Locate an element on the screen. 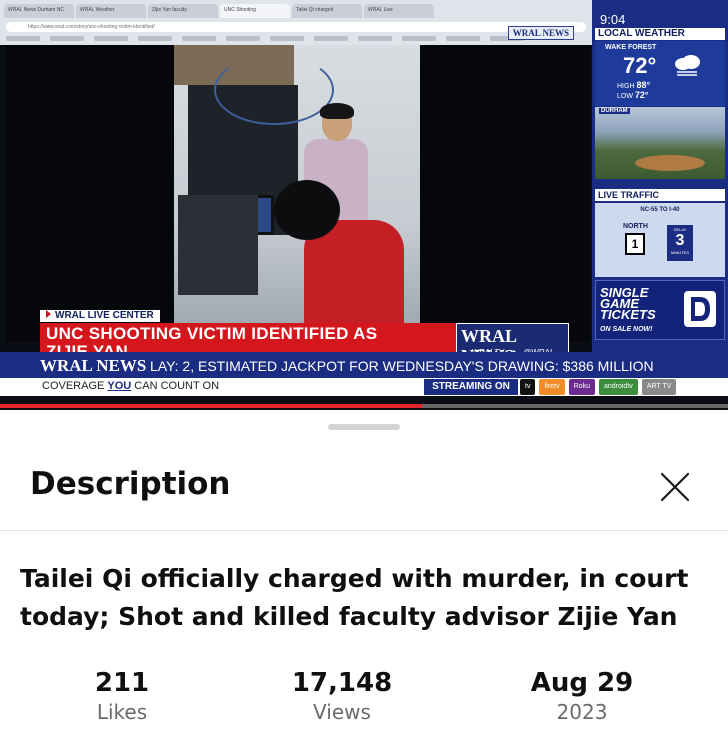  weather-title: LOCAL WEATHER is located at coordinates (660, 34).